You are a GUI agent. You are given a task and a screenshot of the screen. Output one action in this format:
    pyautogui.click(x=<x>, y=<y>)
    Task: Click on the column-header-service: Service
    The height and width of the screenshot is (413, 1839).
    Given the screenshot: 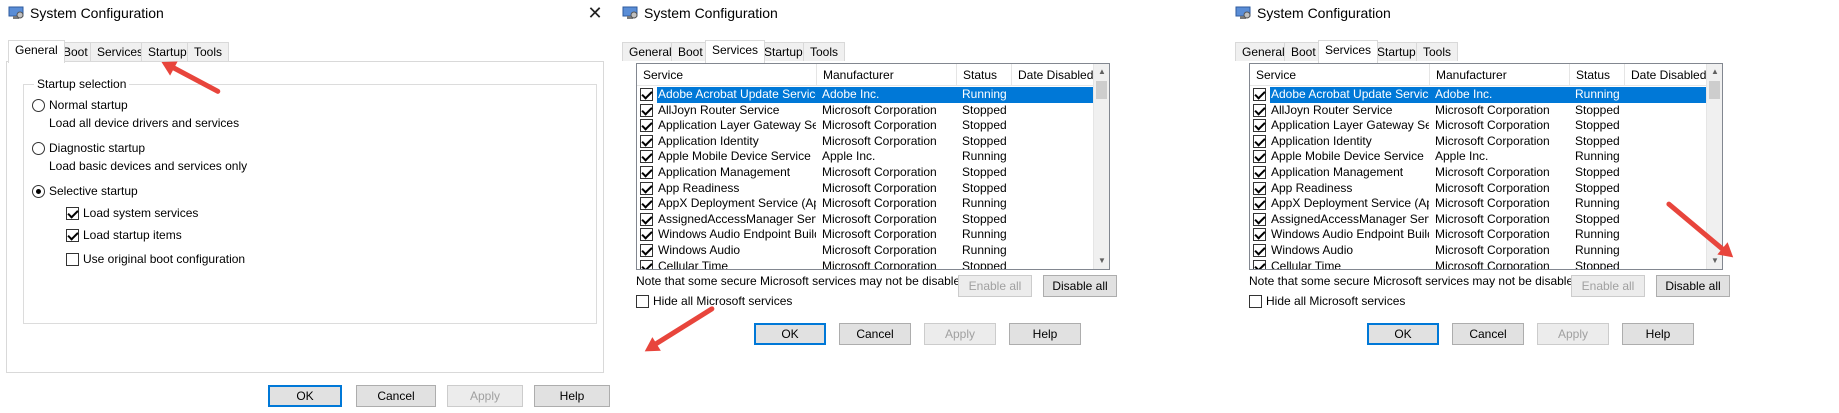 What is the action you would take?
    pyautogui.click(x=1340, y=75)
    